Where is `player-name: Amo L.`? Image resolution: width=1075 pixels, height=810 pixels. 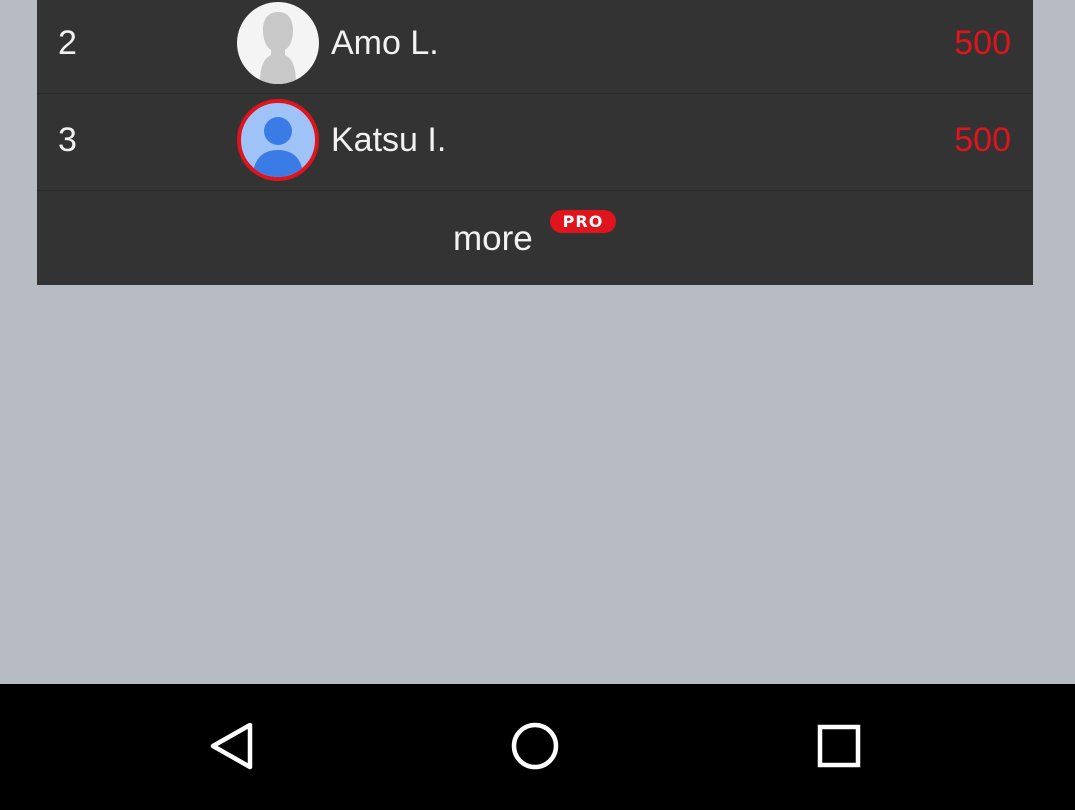 player-name: Amo L. is located at coordinates (385, 43).